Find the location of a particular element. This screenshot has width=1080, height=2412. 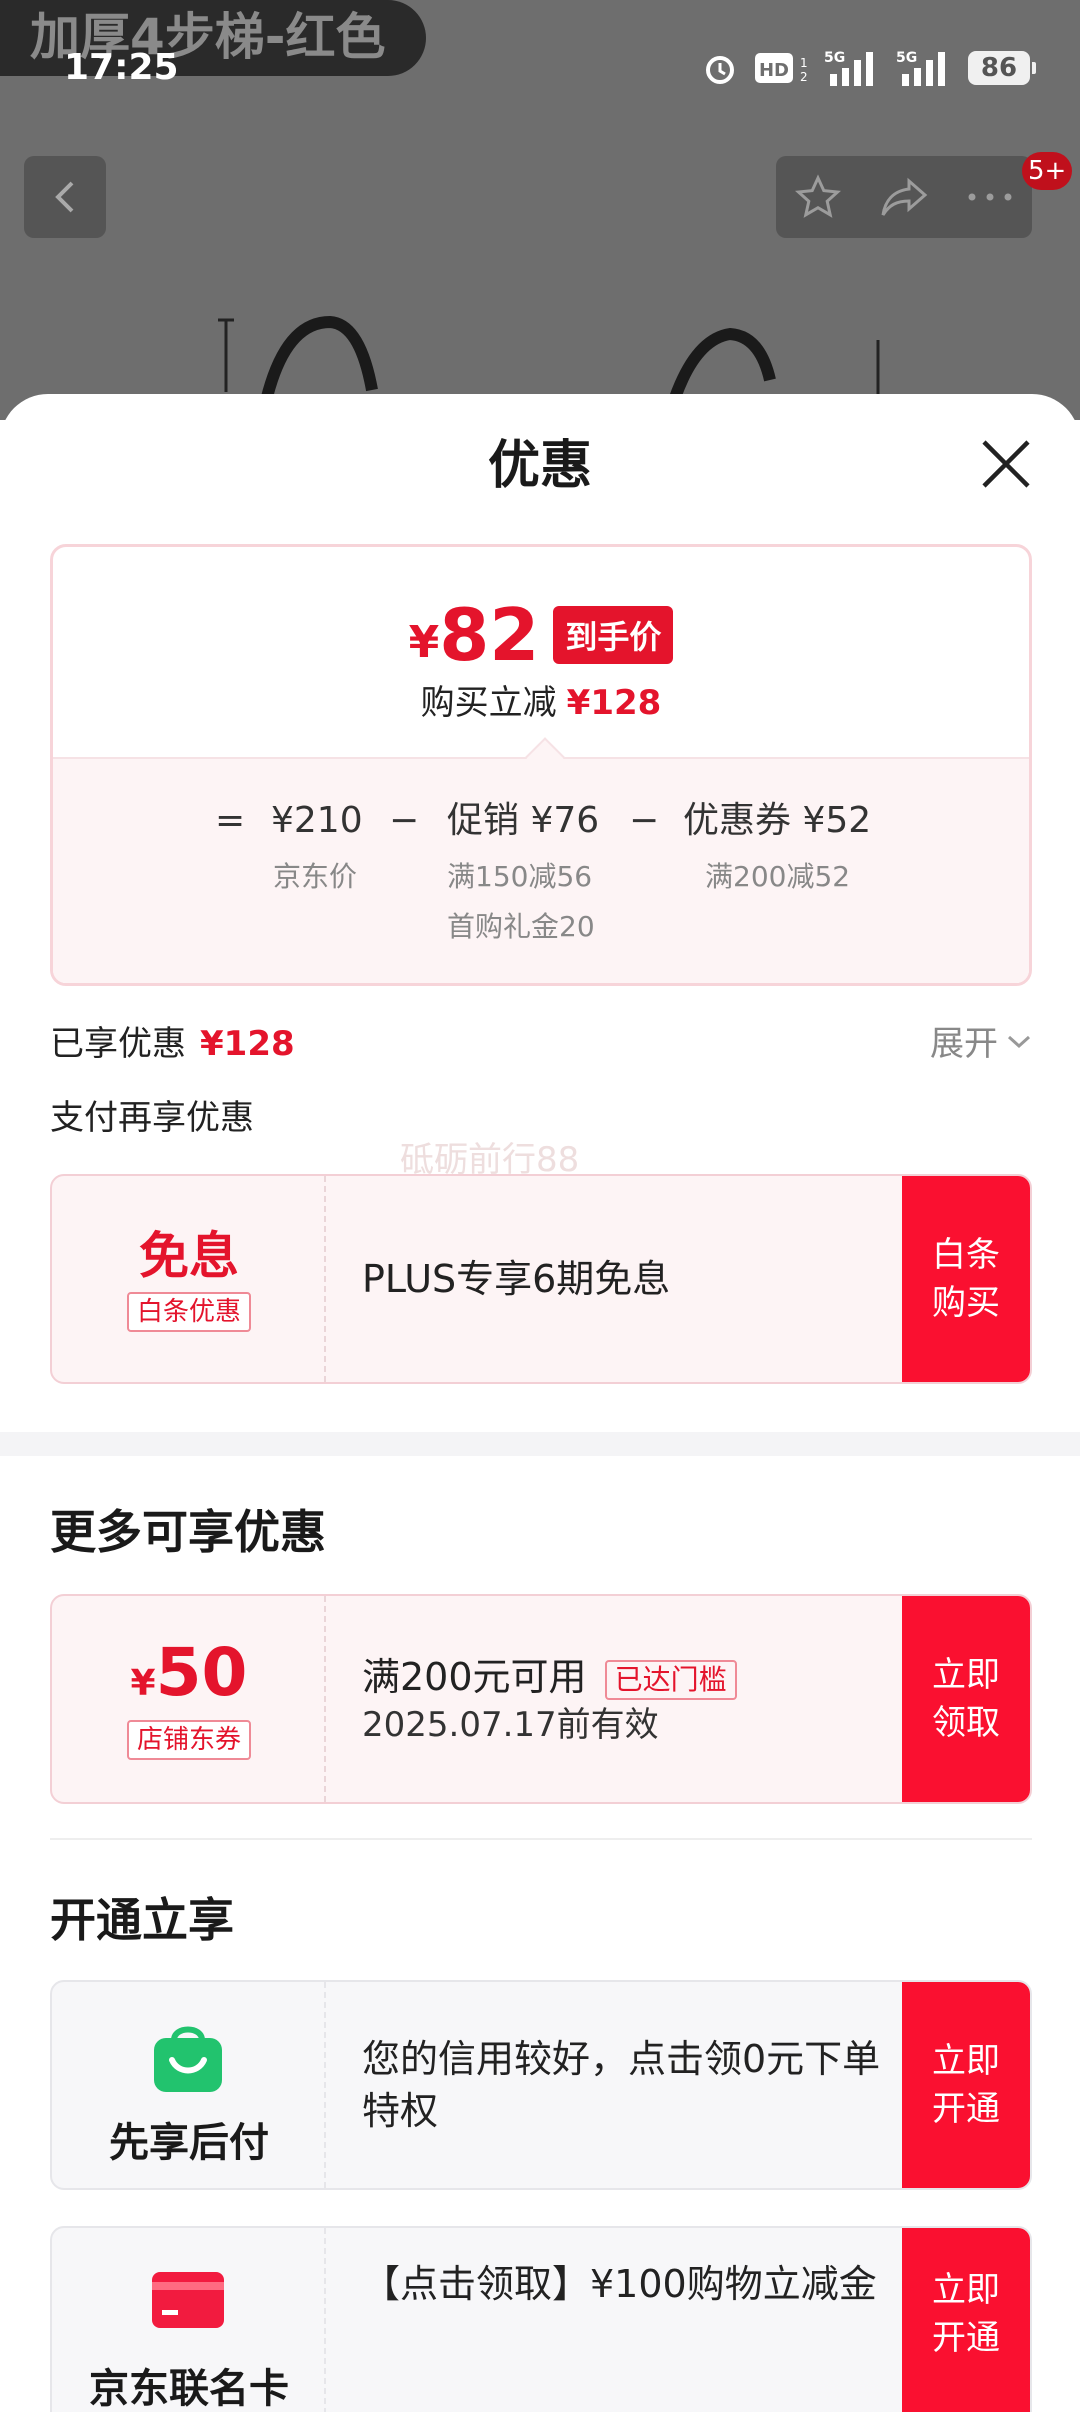

top-actions is located at coordinates (904, 197).